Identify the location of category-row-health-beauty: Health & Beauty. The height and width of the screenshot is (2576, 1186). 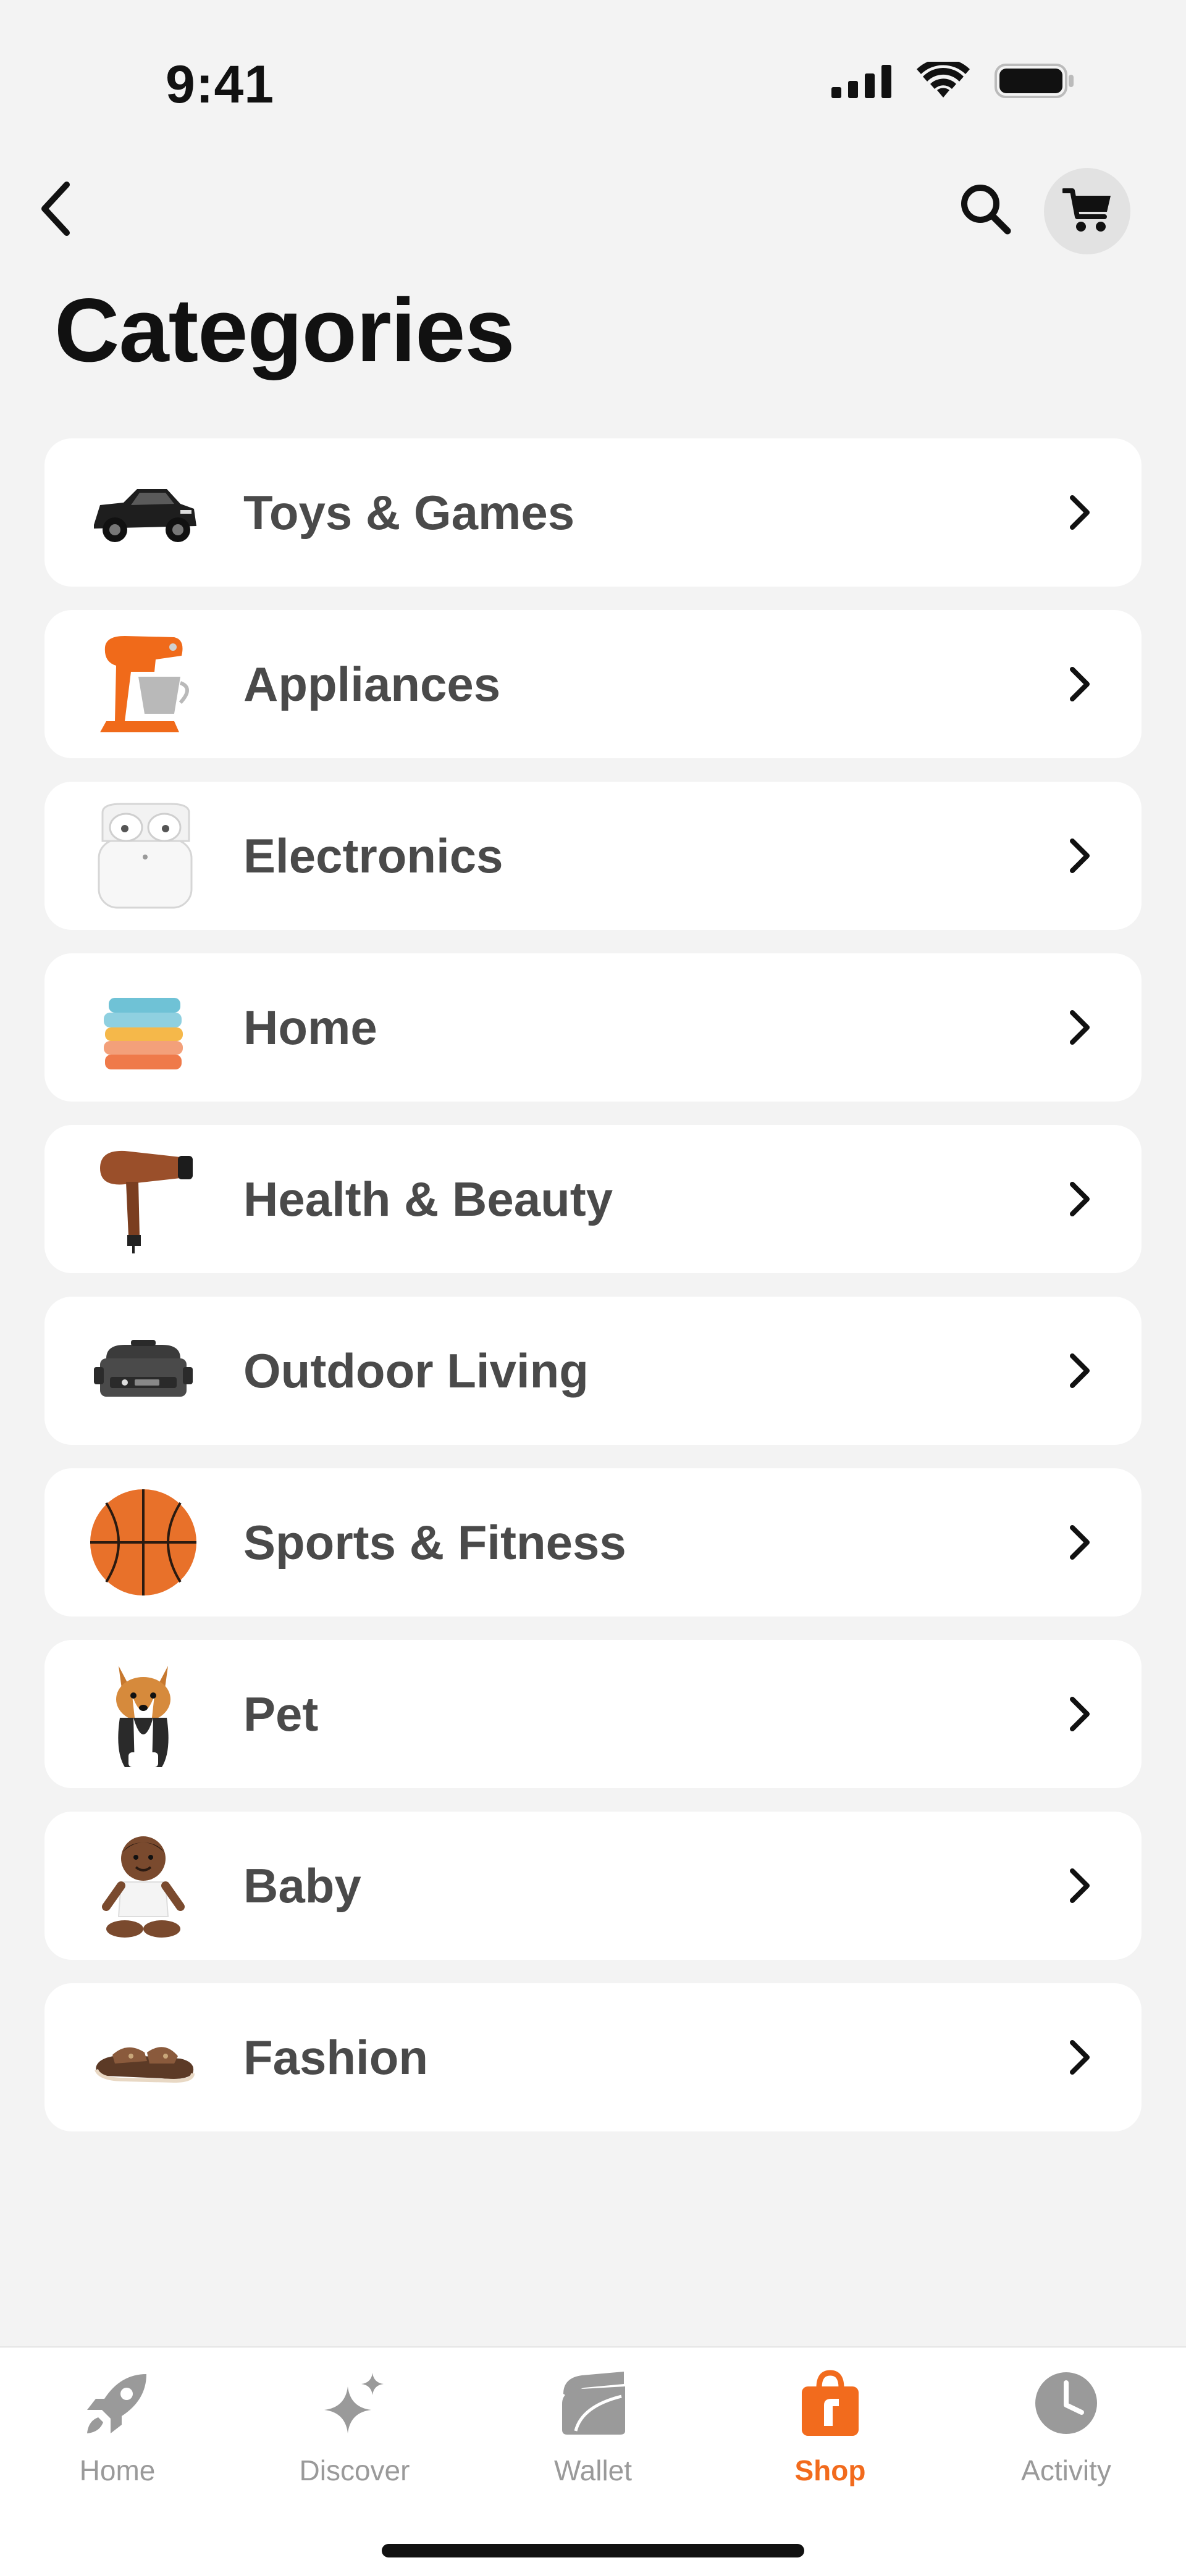
(593, 1199).